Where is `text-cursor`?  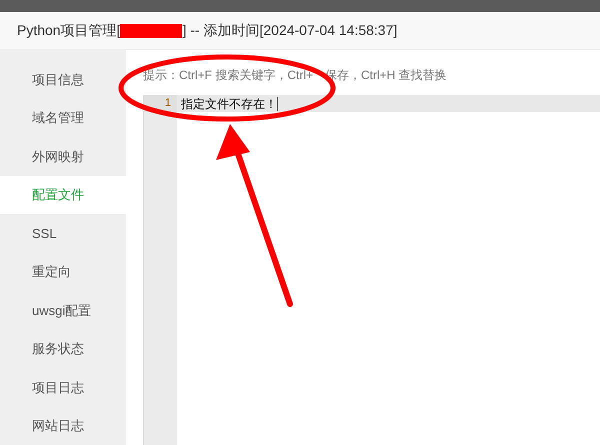
text-cursor is located at coordinates (277, 103).